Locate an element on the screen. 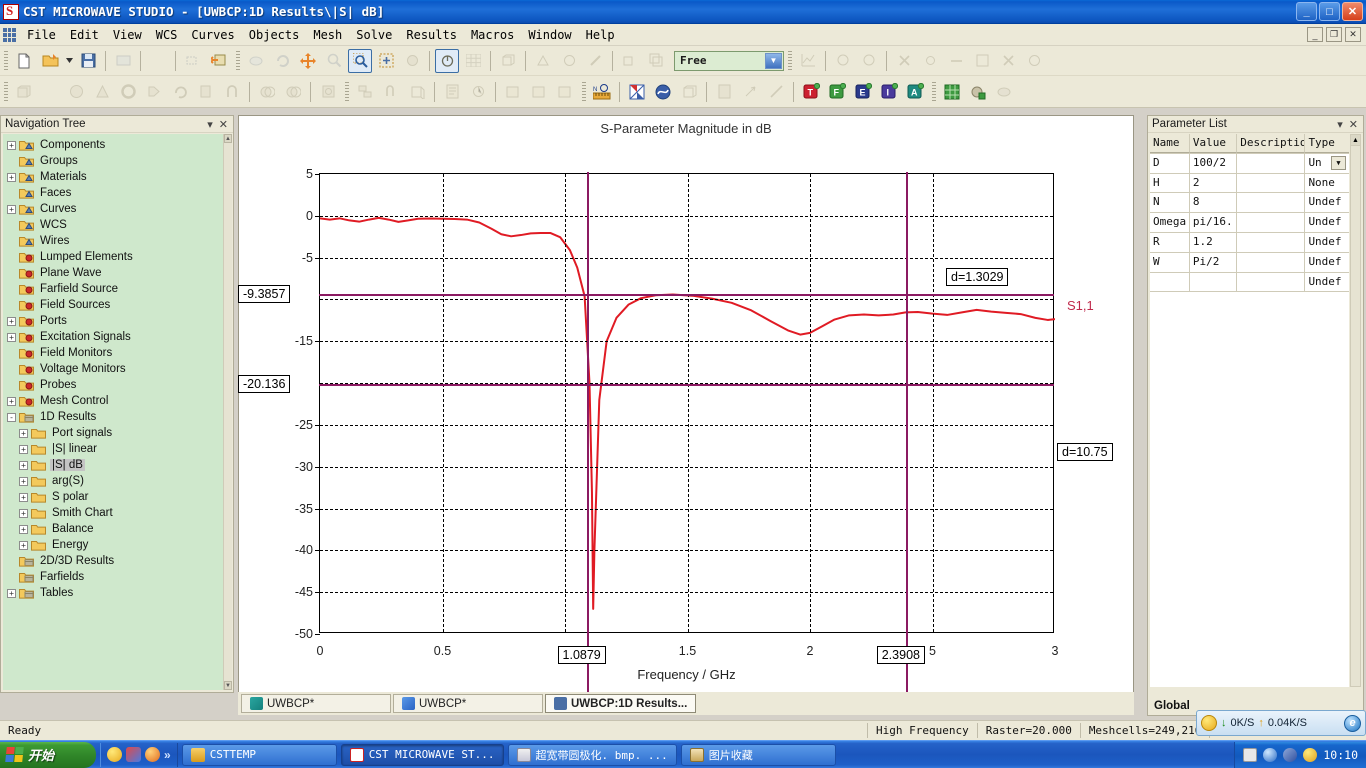 This screenshot has height=768, width=1366. antivirus-icon is located at coordinates (1310, 754).